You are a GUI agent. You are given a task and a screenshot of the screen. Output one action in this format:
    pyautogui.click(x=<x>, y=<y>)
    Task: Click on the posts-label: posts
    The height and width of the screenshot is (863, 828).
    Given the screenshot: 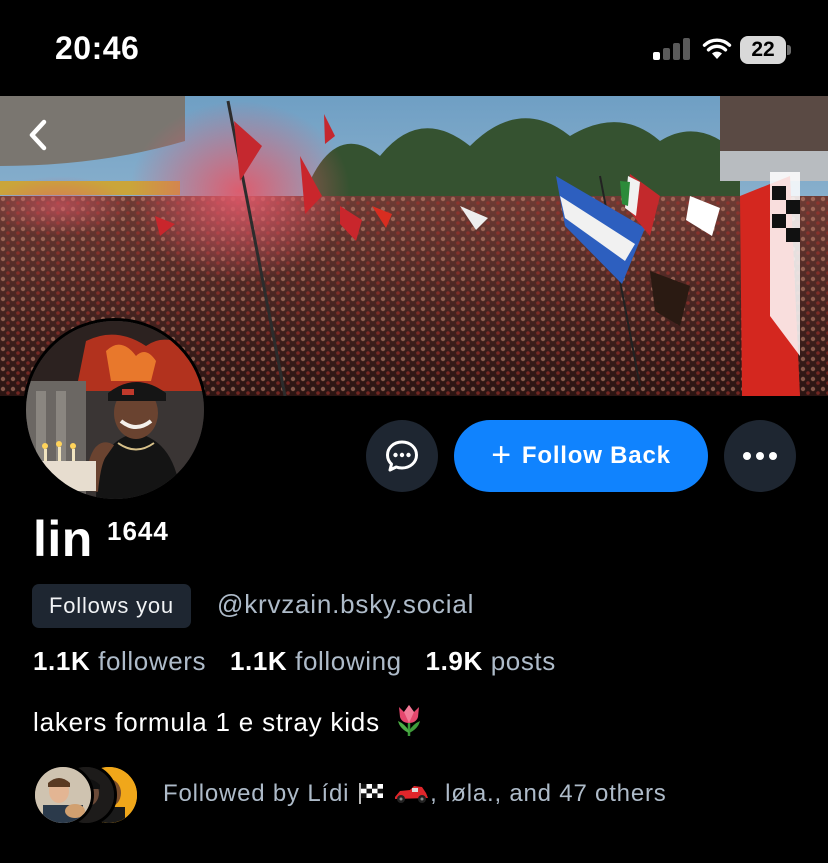 What is the action you would take?
    pyautogui.click(x=523, y=661)
    